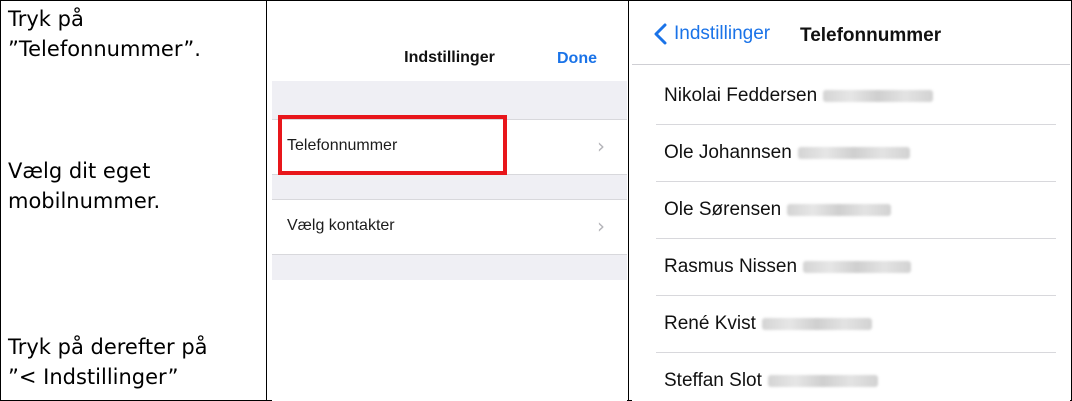 The image size is (1072, 401). I want to click on contact-name: Nikolai Feddersen, so click(741, 95).